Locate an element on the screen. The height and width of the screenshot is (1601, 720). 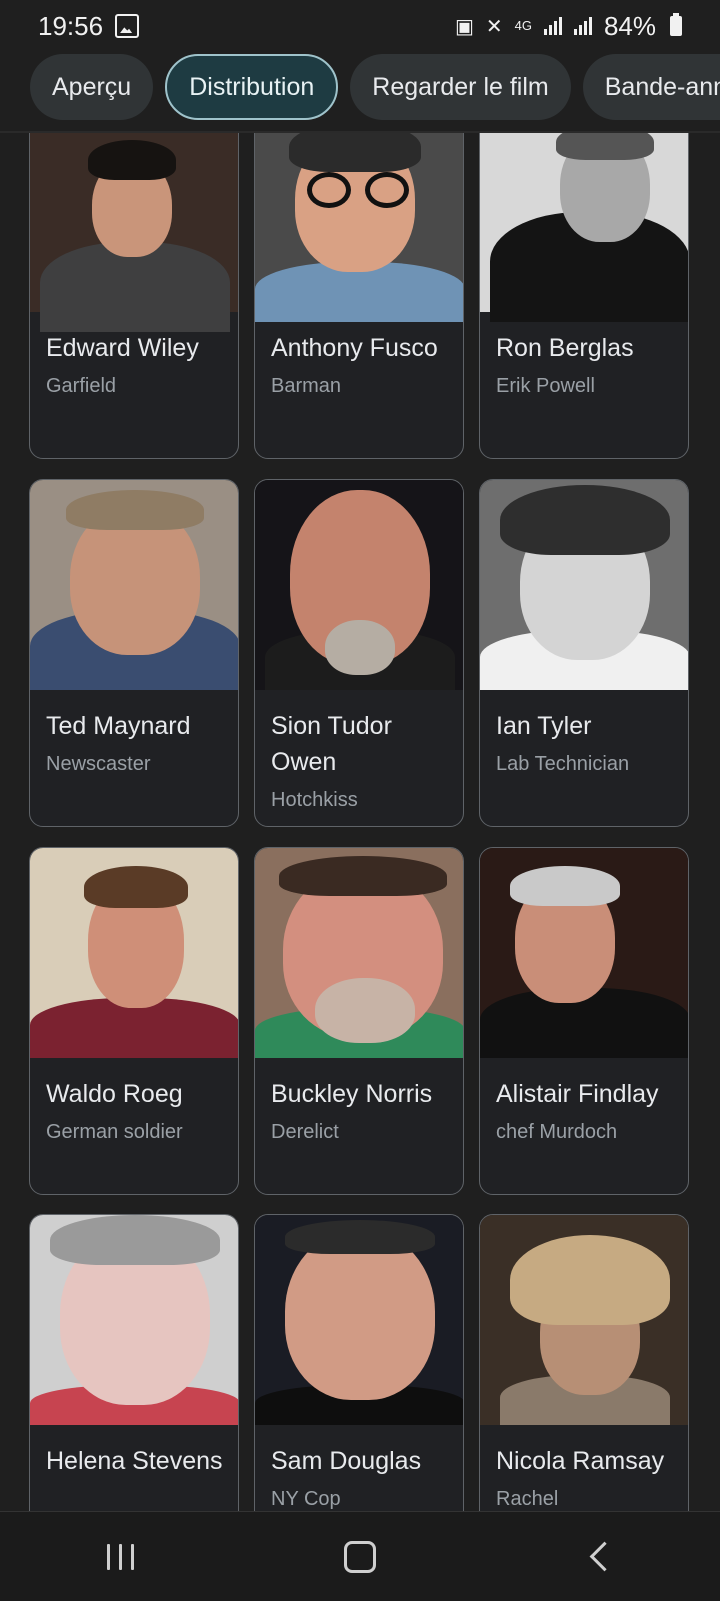
back-button is located at coordinates (600, 1557).